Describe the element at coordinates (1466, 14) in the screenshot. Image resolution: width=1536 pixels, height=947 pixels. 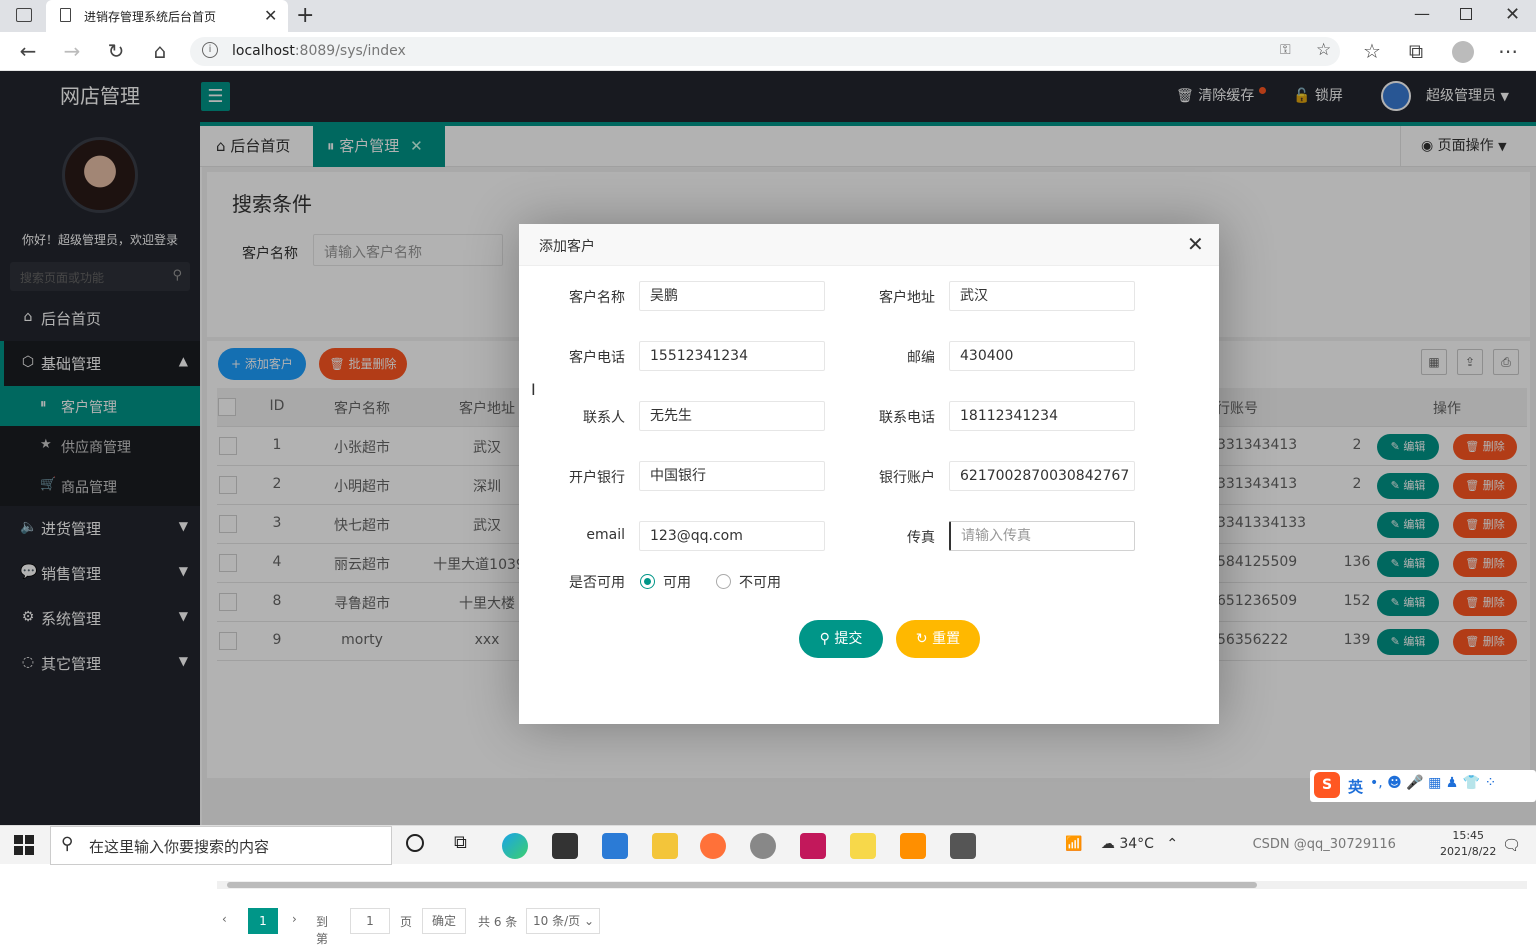
I see `restore-icon` at that location.